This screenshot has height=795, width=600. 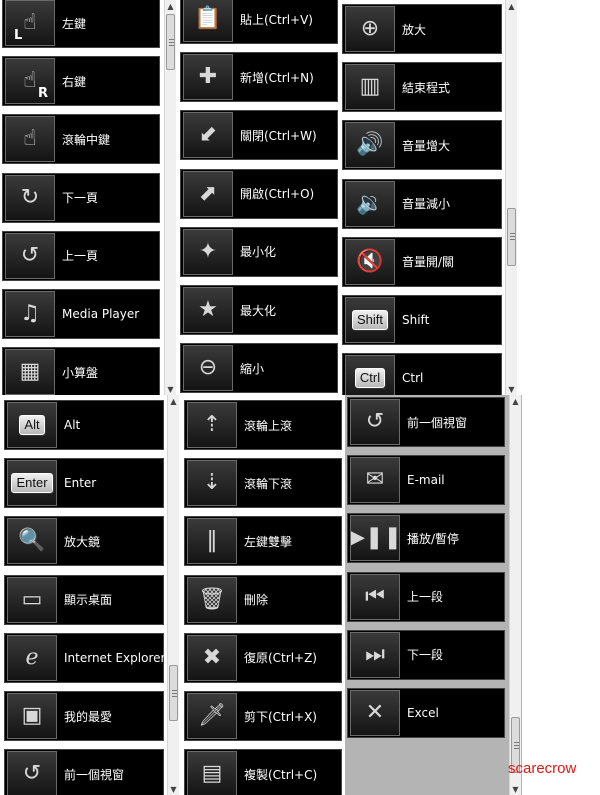 I want to click on open-box-icon: ⬈, so click(x=208, y=193).